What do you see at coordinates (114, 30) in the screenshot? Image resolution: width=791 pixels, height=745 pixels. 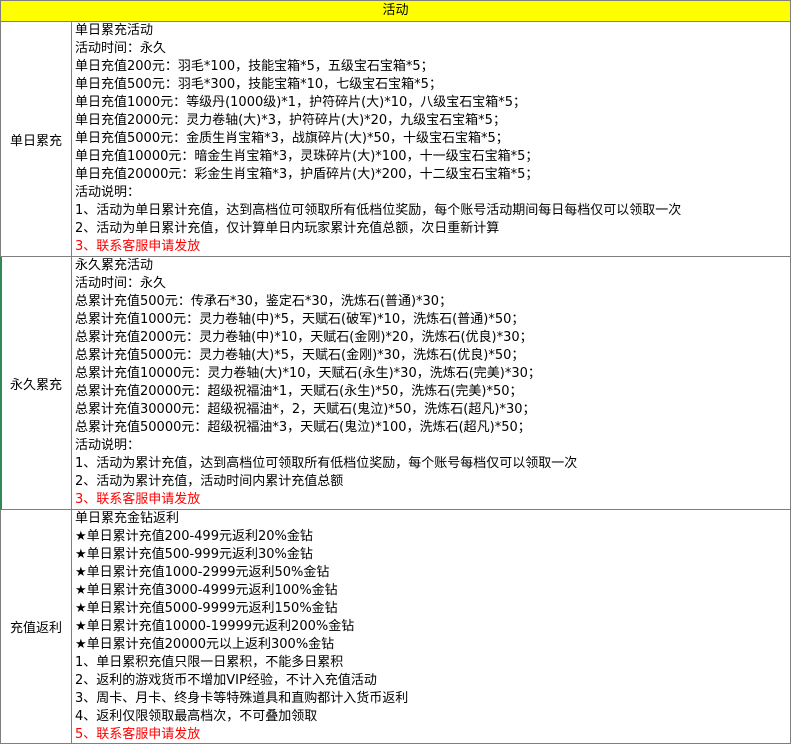 I see `content-line: 单日累充活动` at bounding box center [114, 30].